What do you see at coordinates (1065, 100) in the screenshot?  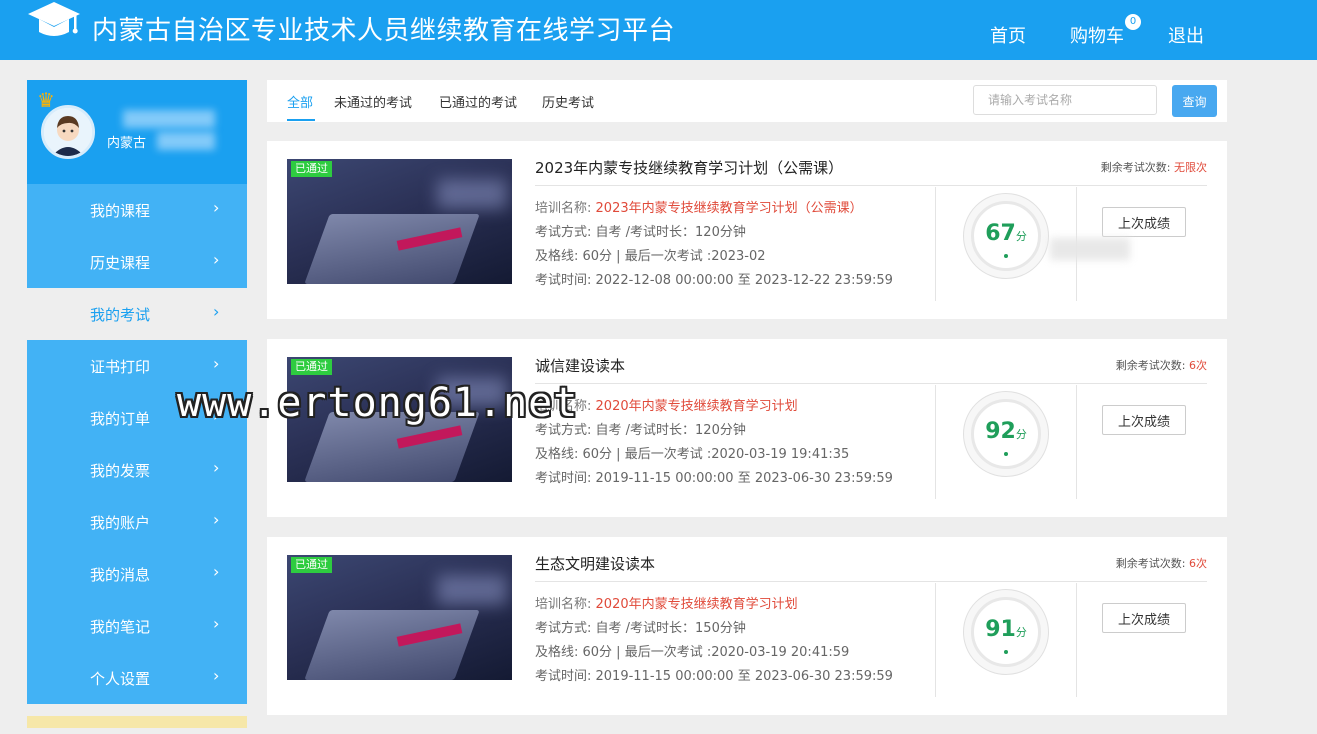 I see `exam-search-input` at bounding box center [1065, 100].